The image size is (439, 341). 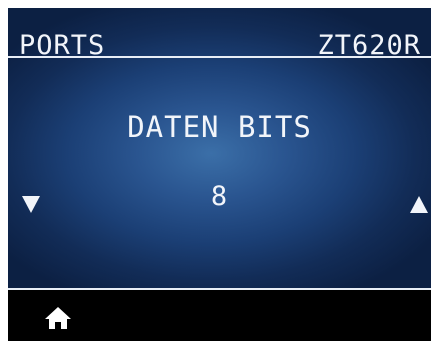 I want to click on setting-value: 8, so click(x=219, y=196).